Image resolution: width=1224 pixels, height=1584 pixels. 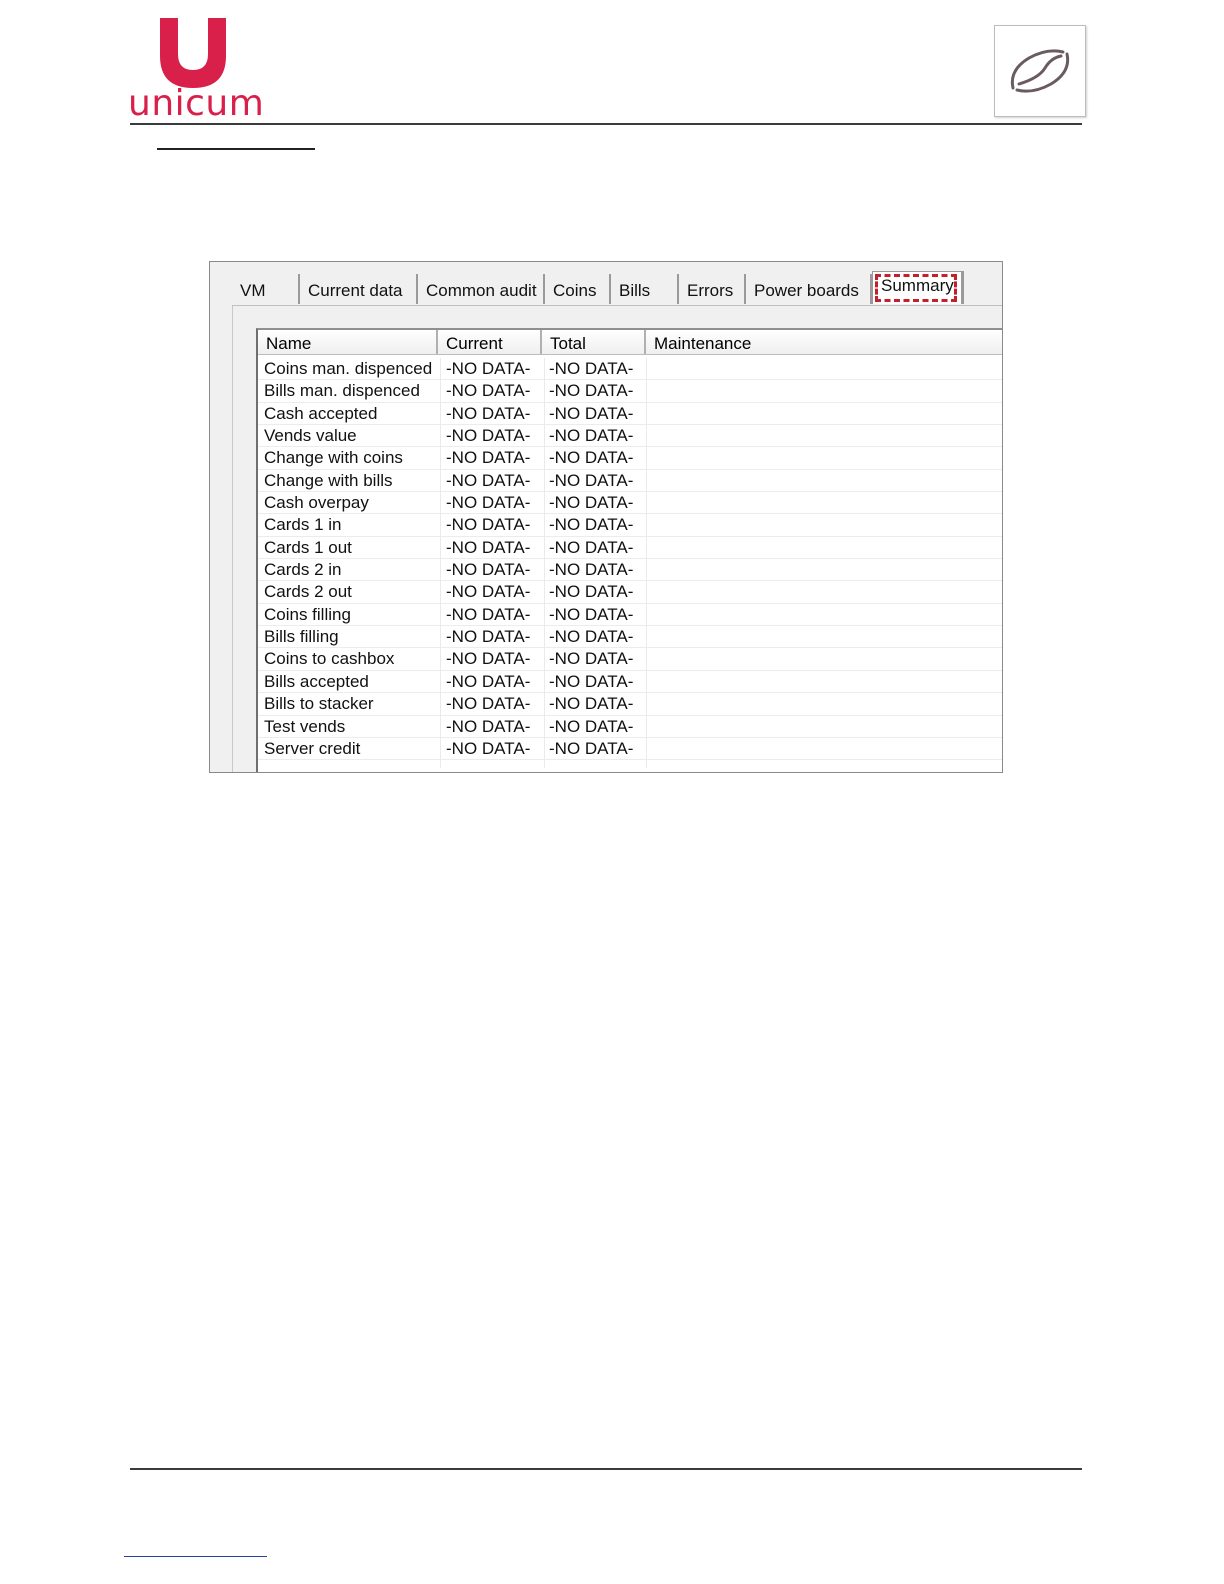 I want to click on column-header-name: Name, so click(x=348, y=342).